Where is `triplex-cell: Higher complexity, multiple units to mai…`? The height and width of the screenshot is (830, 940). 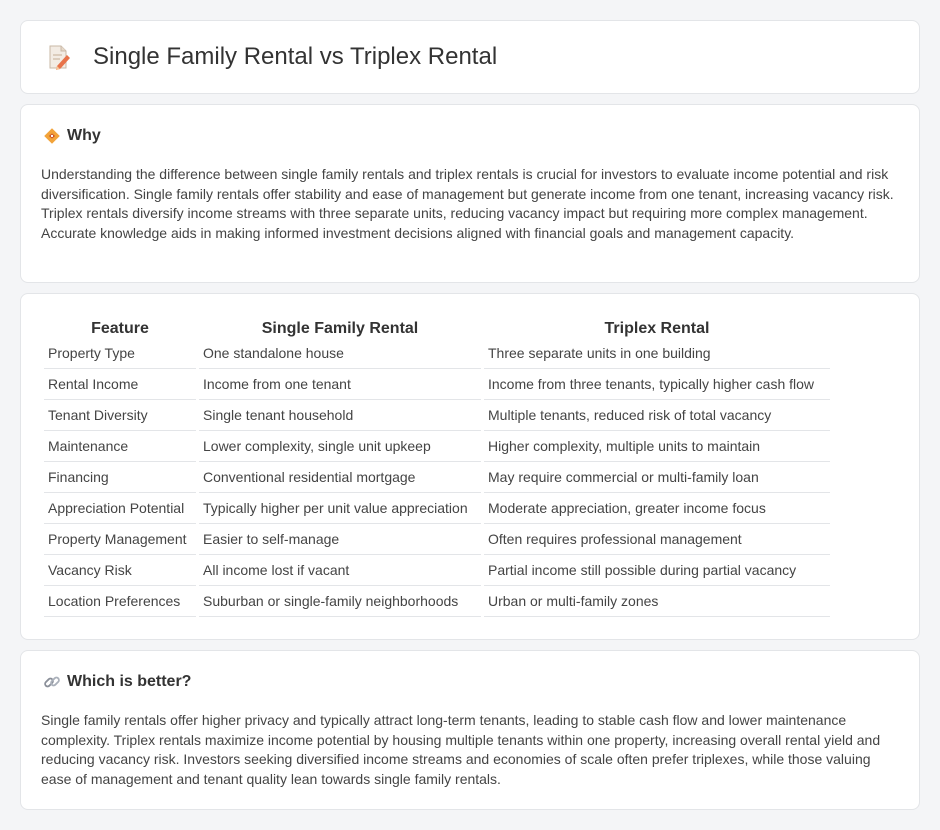
triplex-cell: Higher complexity, multiple units to mai… is located at coordinates (657, 446).